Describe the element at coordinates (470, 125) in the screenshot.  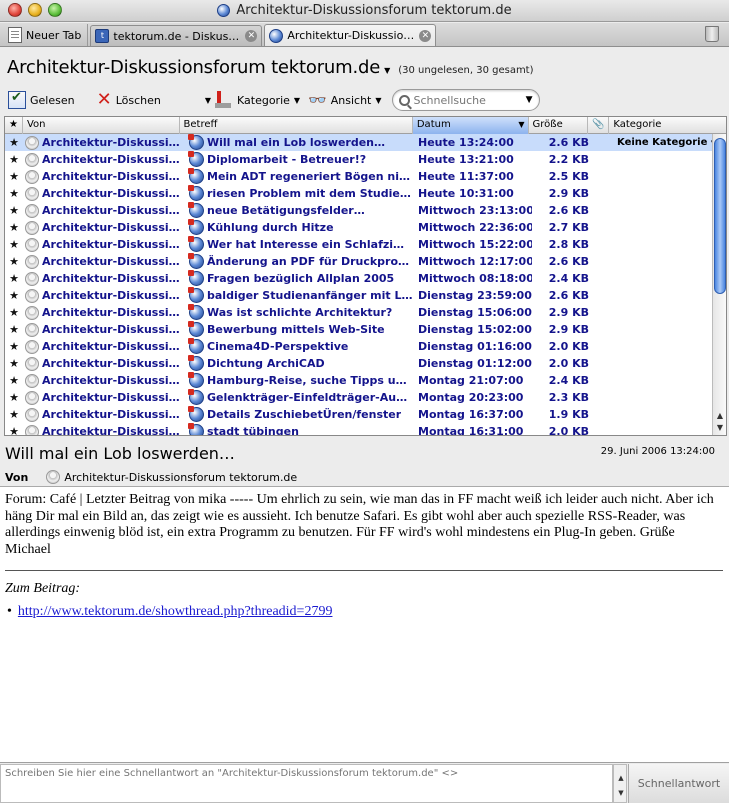
I see `column-date: Datum ▼` at that location.